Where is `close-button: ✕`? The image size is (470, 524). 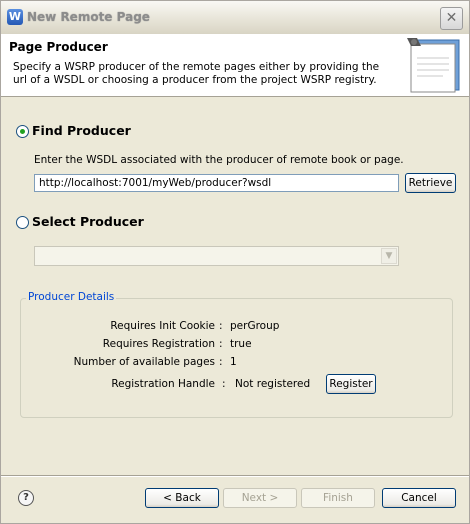 close-button: ✕ is located at coordinates (451, 18).